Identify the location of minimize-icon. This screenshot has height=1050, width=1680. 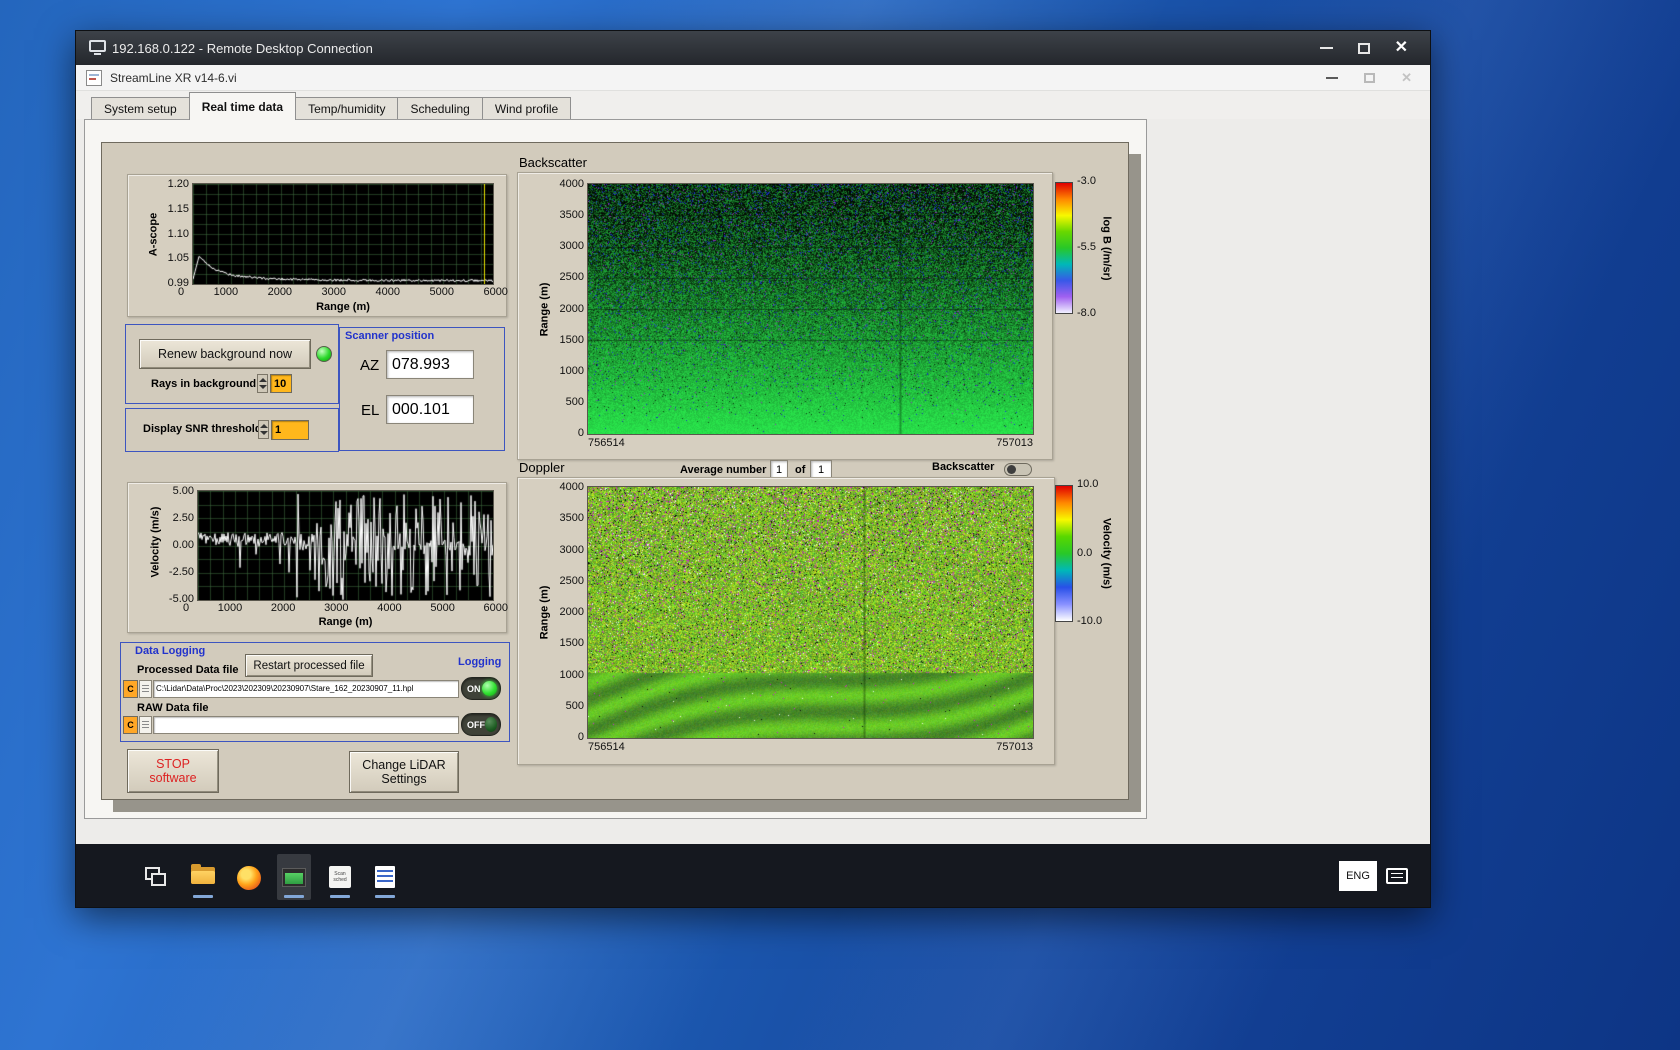
(1326, 48).